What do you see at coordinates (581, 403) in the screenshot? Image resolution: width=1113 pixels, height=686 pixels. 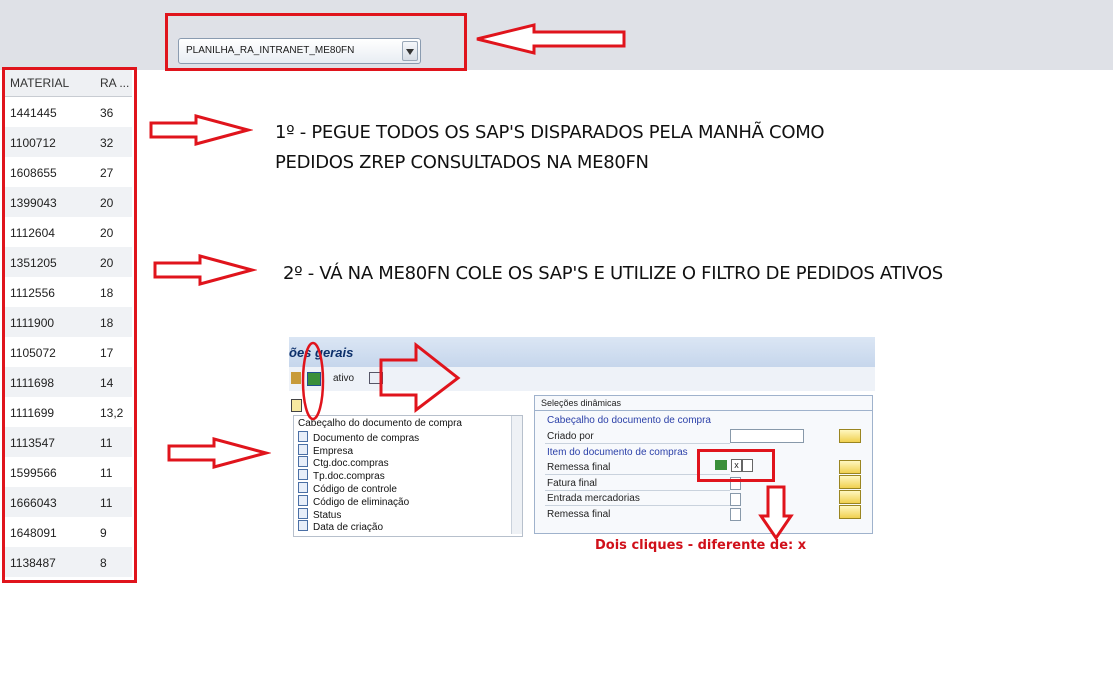 I see `panel-title: Seleções dinâmicas` at bounding box center [581, 403].